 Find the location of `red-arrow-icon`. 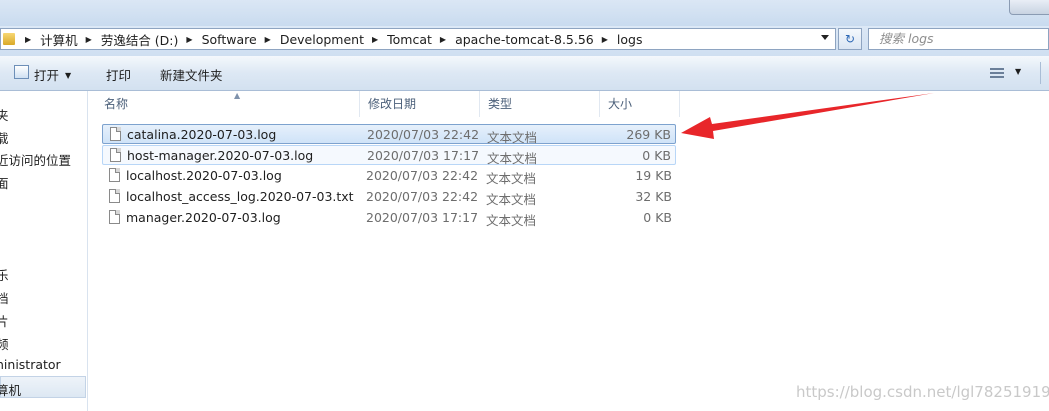

red-arrow-icon is located at coordinates (807, 116).